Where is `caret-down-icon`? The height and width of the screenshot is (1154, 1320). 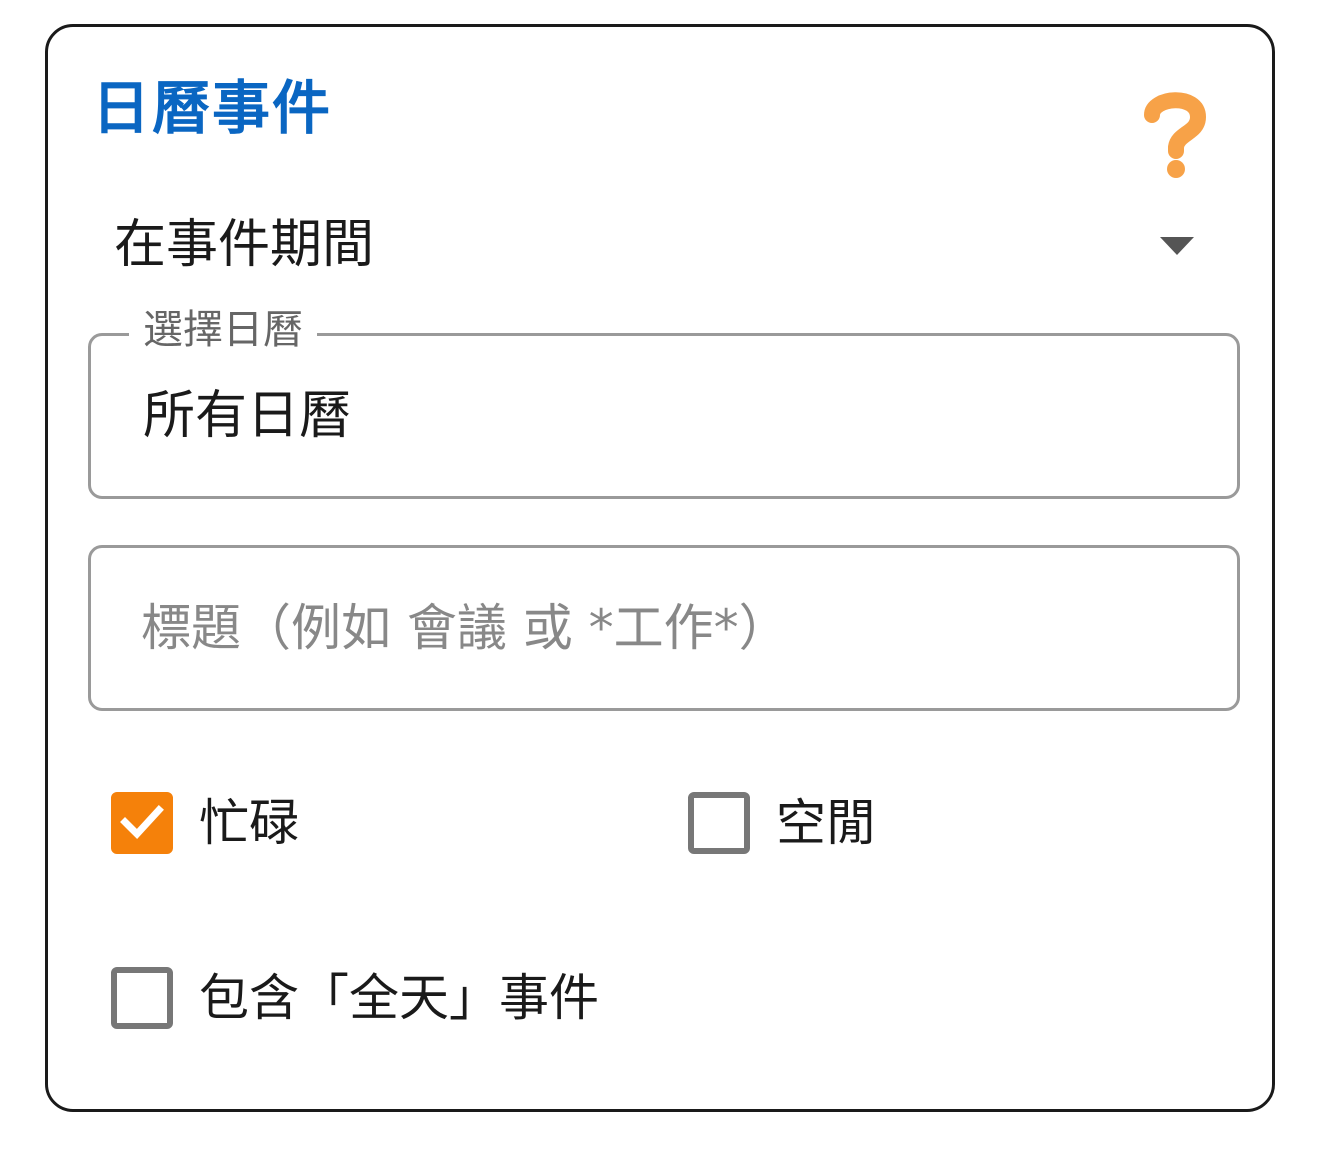 caret-down-icon is located at coordinates (1177, 246).